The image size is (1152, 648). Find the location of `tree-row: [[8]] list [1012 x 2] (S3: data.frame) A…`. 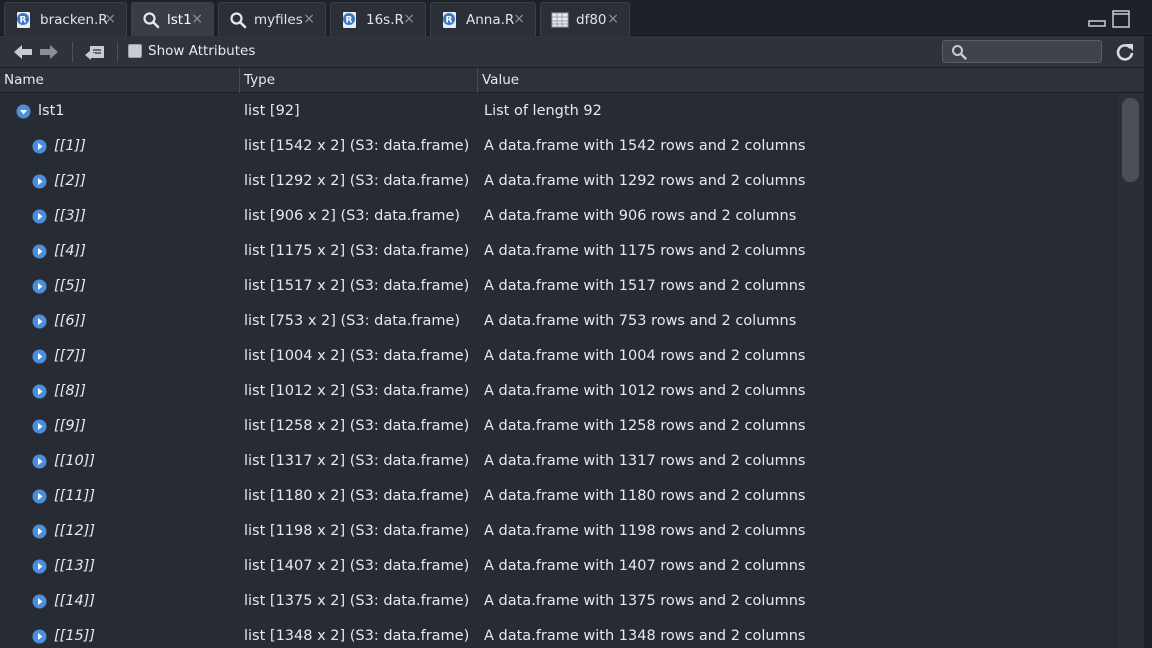

tree-row: [[8]] list [1012 x 2] (S3: data.frame) A… is located at coordinates (559, 391).